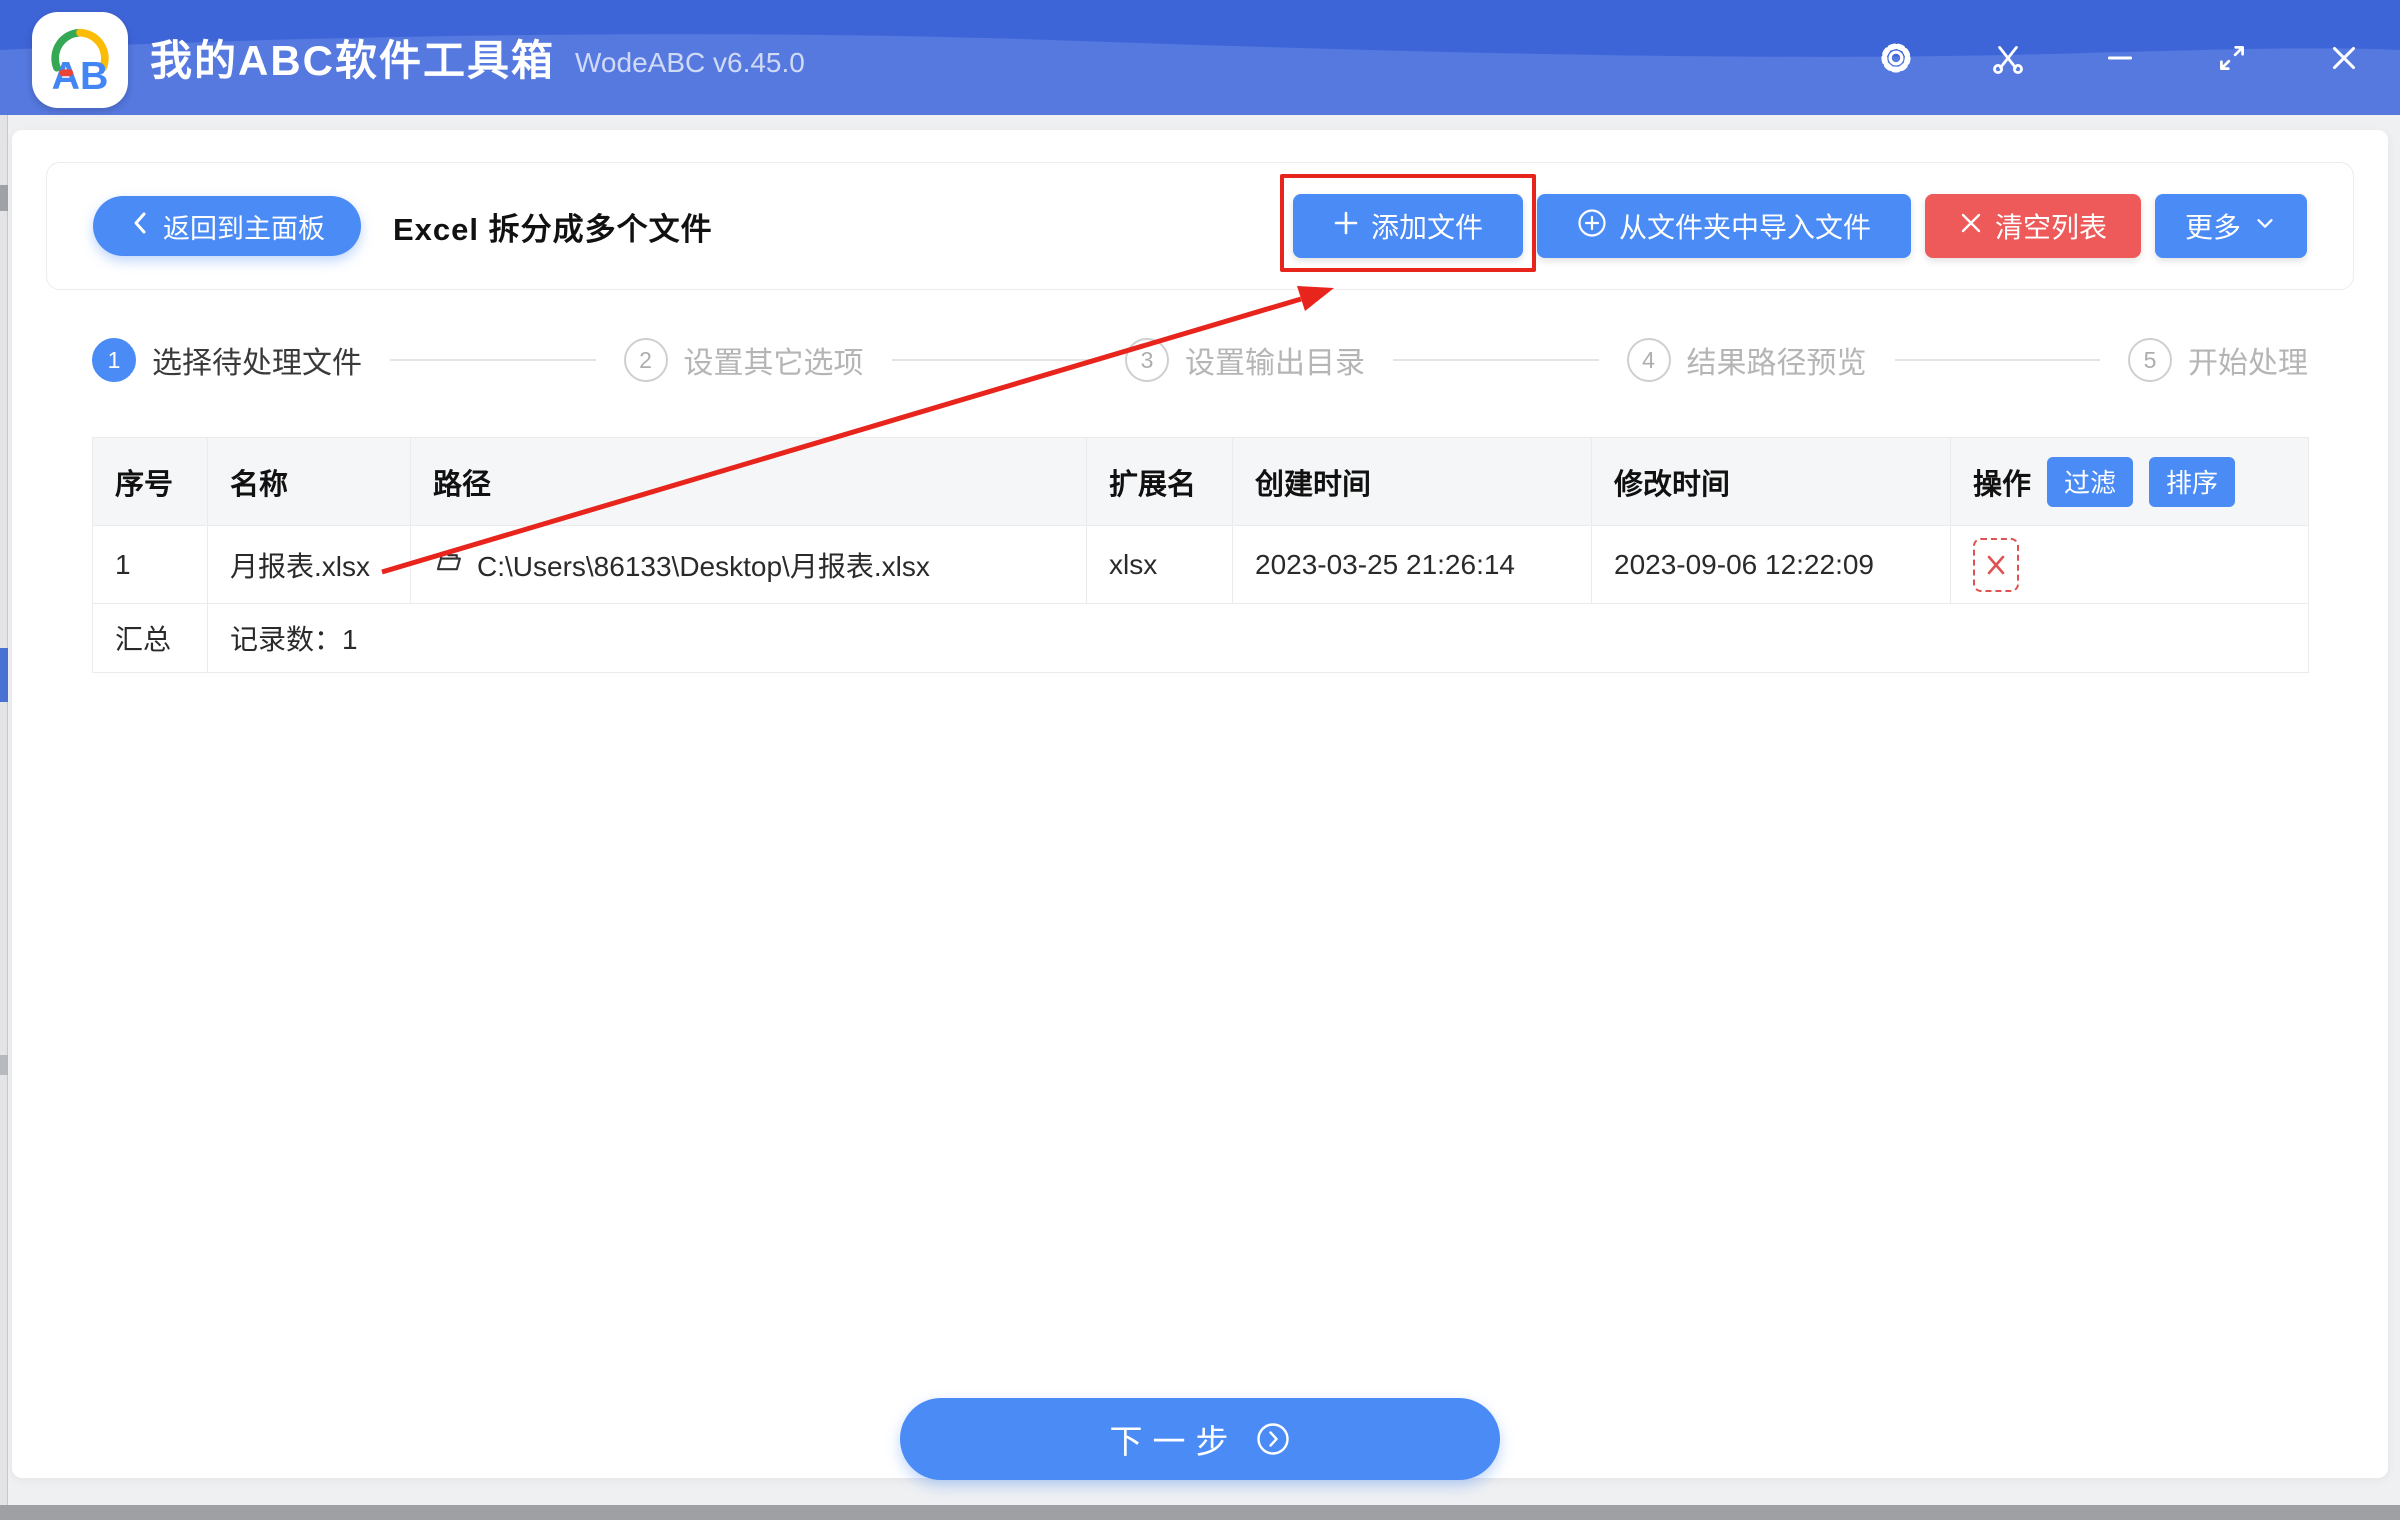 The height and width of the screenshot is (1520, 2400). I want to click on titlebar: AB 我的ABC软件工具箱 WodeABC v6.45.0, so click(1200, 57).